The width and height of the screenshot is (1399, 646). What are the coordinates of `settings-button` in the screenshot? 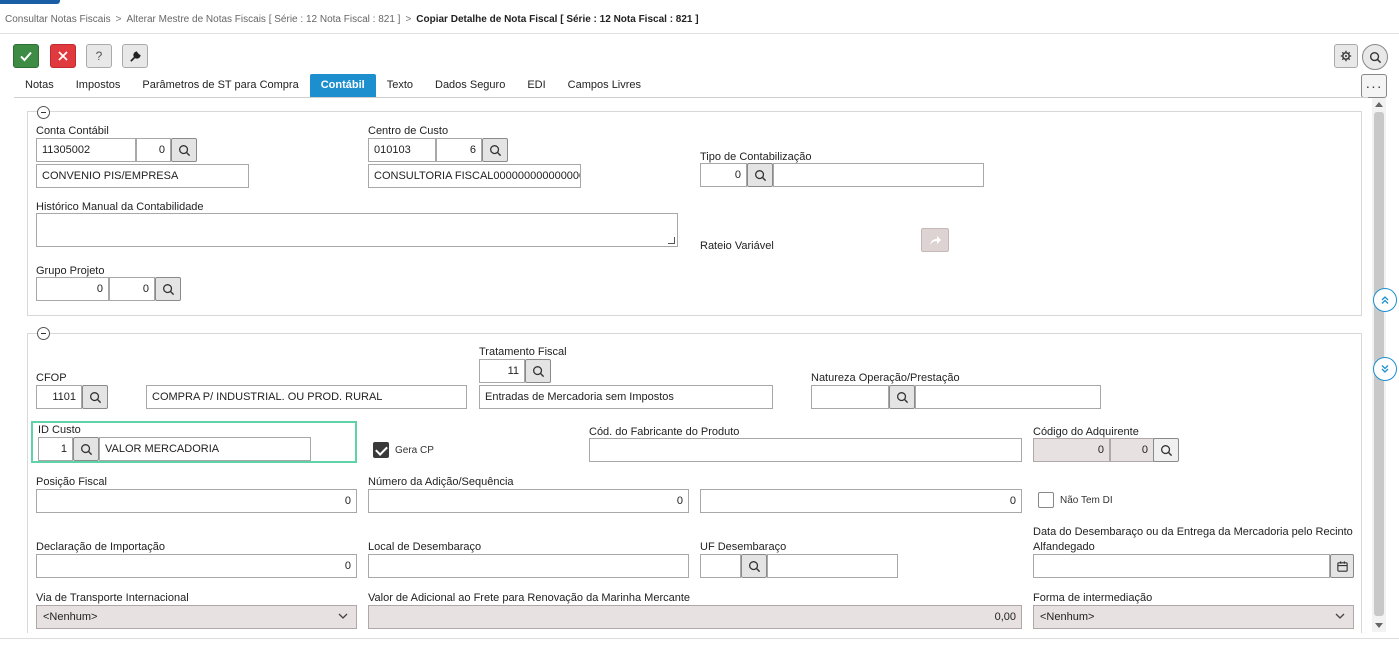 It's located at (1346, 56).